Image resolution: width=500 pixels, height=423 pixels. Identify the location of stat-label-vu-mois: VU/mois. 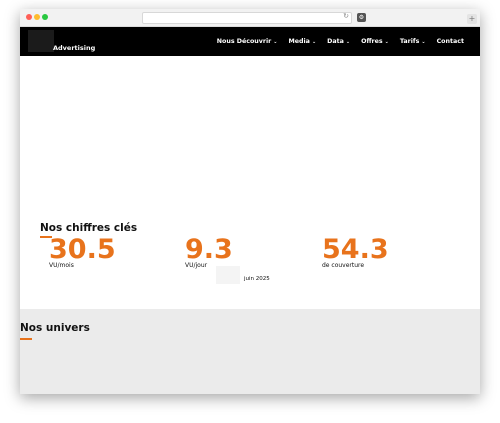
(61, 265).